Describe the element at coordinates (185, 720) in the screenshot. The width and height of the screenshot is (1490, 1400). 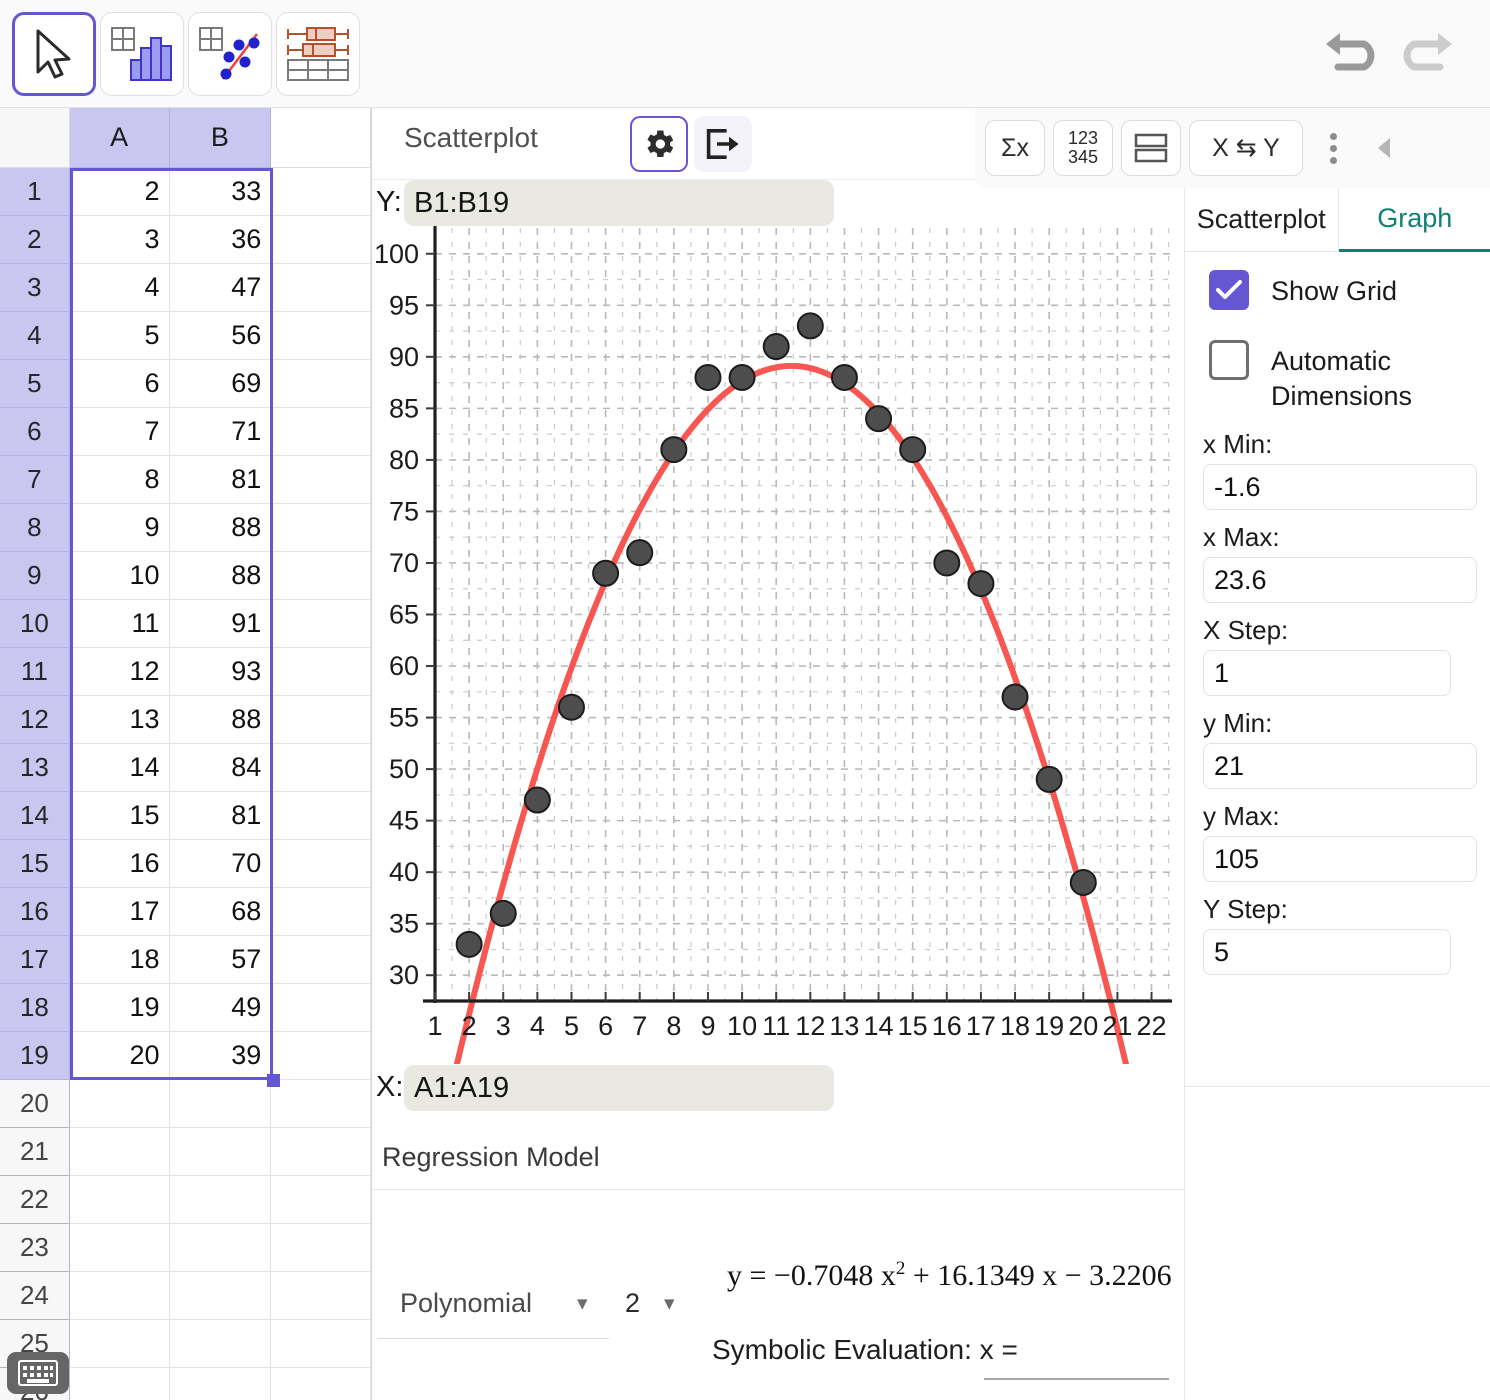
I see `table-row: 12 13 88` at that location.